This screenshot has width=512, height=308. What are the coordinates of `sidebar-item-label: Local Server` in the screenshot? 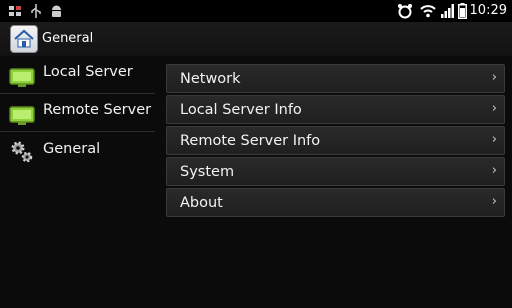 It's located at (88, 72).